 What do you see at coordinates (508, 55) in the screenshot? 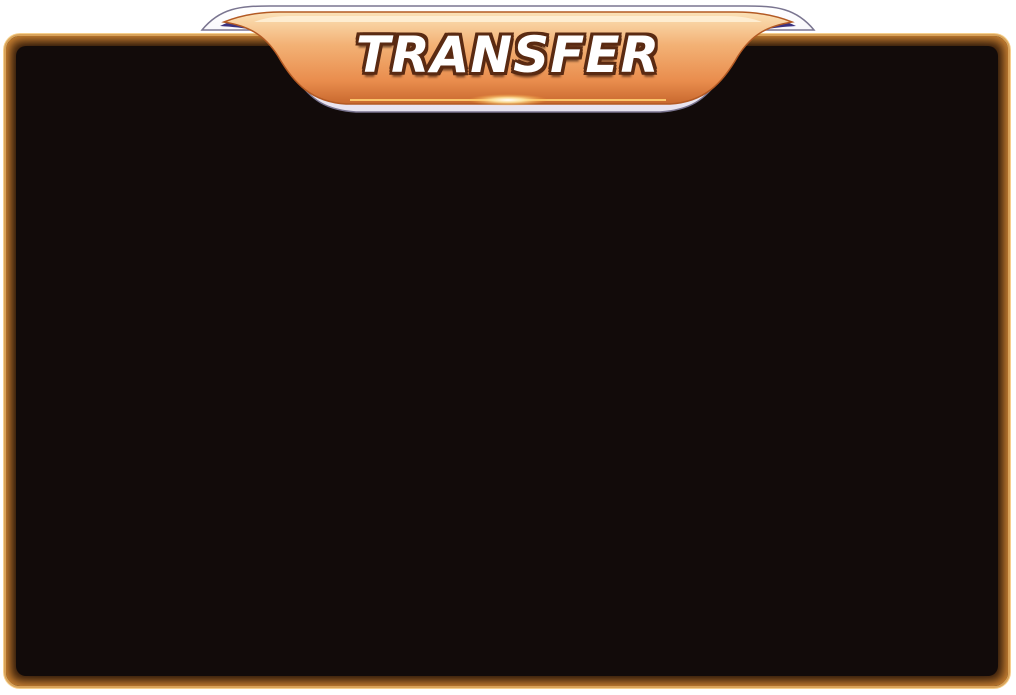
I see `dialog-title: TRANSFER` at bounding box center [508, 55].